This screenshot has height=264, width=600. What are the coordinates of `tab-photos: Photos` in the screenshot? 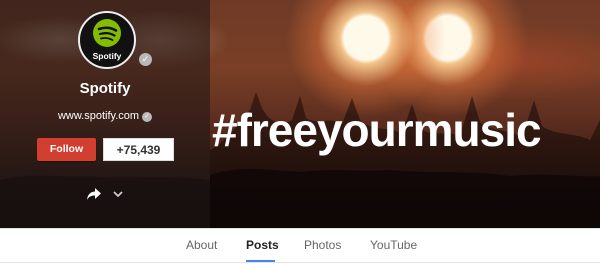 It's located at (322, 245).